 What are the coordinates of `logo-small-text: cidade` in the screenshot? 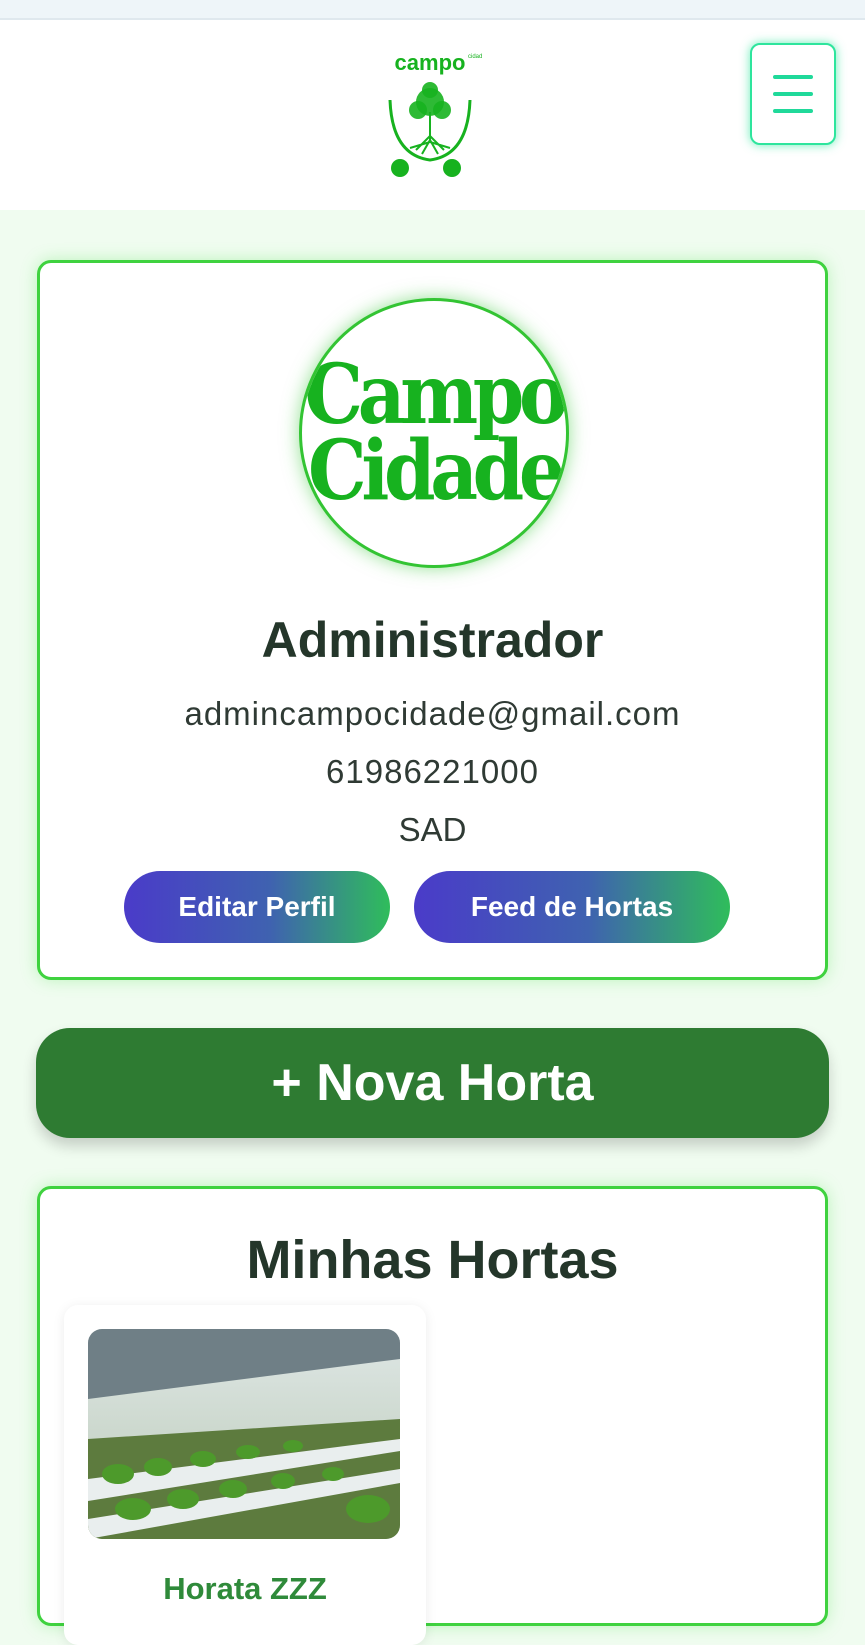 It's located at (475, 57).